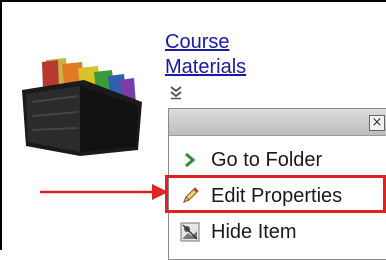 The image size is (386, 260). I want to click on course-materials-link-line1: Course, so click(205, 42).